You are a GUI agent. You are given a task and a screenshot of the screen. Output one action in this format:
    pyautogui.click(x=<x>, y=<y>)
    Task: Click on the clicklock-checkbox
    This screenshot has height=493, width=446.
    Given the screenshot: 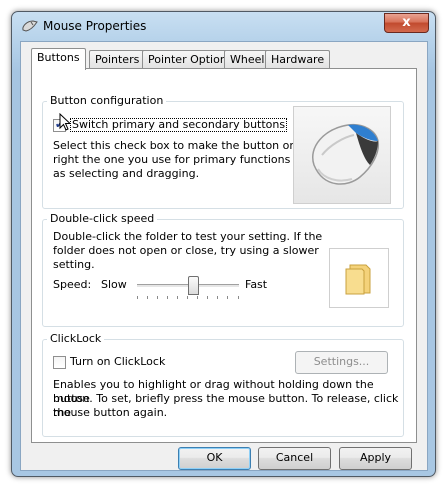 What is the action you would take?
    pyautogui.click(x=59, y=362)
    